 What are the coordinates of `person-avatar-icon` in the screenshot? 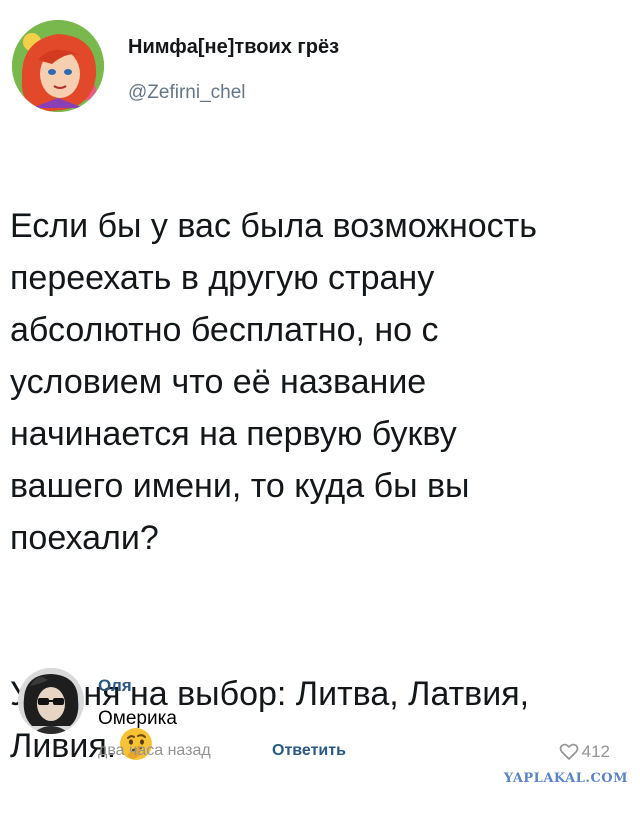 It's located at (51, 701).